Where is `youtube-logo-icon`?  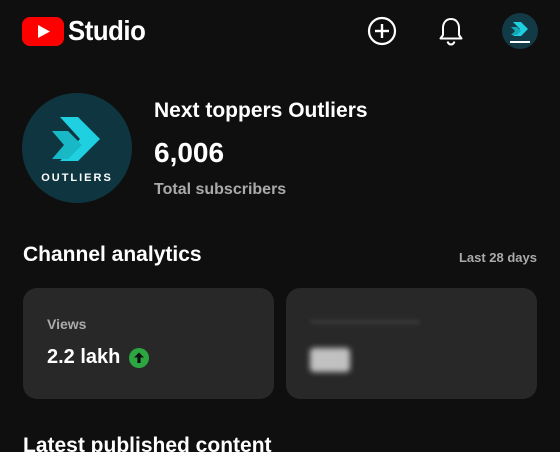 youtube-logo-icon is located at coordinates (43, 31).